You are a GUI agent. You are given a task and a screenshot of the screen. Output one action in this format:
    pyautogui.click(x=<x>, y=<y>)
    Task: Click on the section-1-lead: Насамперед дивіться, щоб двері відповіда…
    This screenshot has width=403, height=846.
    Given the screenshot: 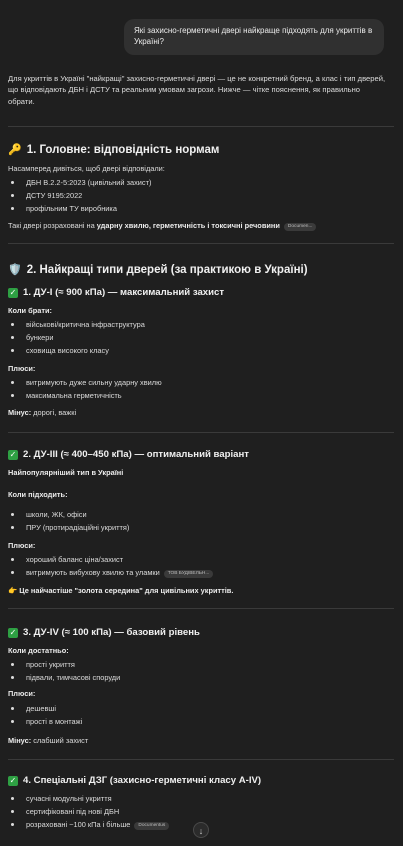 What is the action you would take?
    pyautogui.click(x=86, y=168)
    